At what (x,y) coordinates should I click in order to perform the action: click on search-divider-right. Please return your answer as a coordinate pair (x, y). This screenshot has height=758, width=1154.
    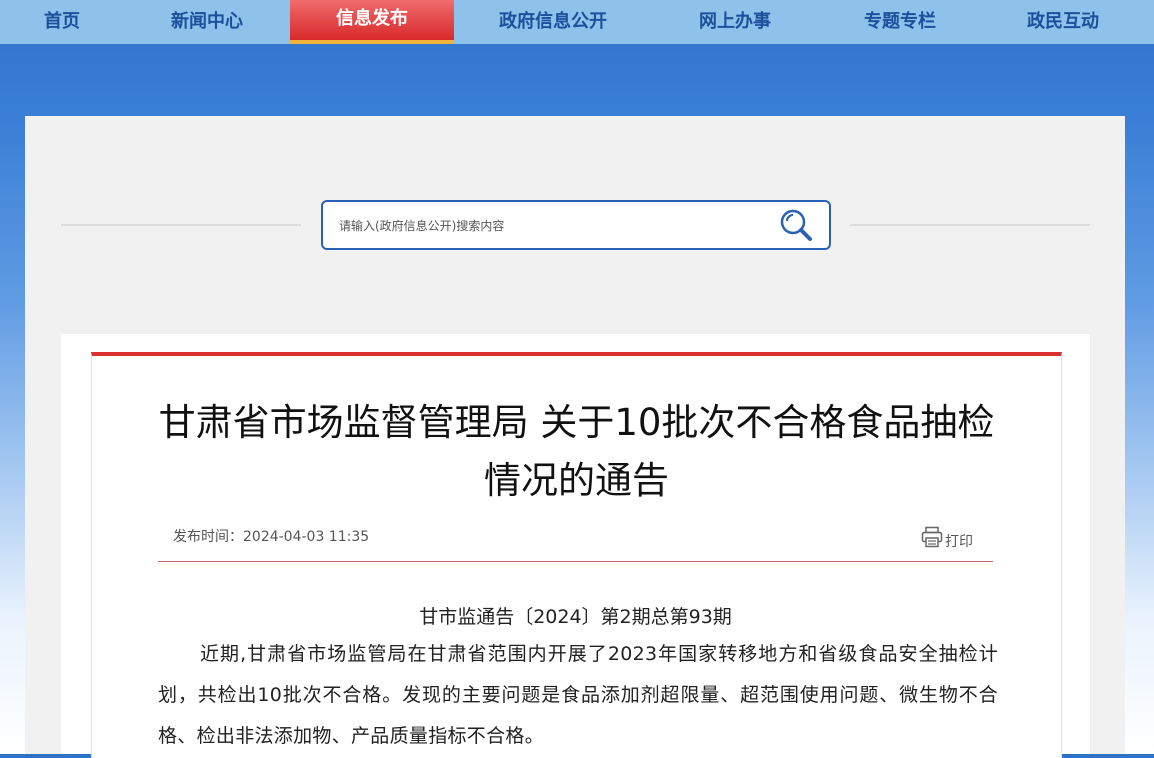
    Looking at the image, I should click on (970, 225).